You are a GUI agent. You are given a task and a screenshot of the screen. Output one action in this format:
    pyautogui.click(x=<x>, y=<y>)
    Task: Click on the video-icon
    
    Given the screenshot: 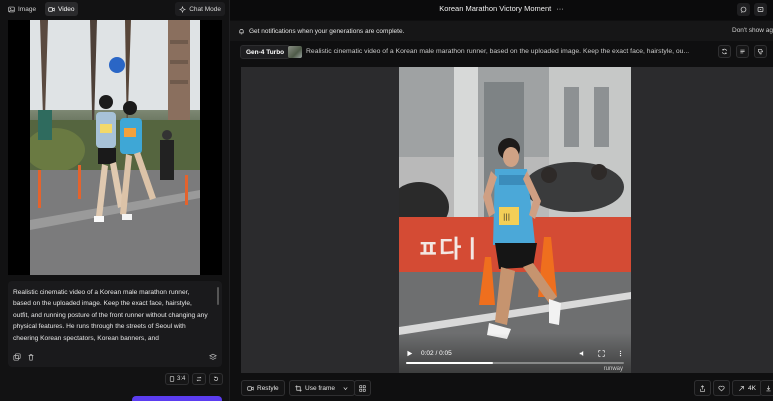 What is the action you would take?
    pyautogui.click(x=51, y=9)
    